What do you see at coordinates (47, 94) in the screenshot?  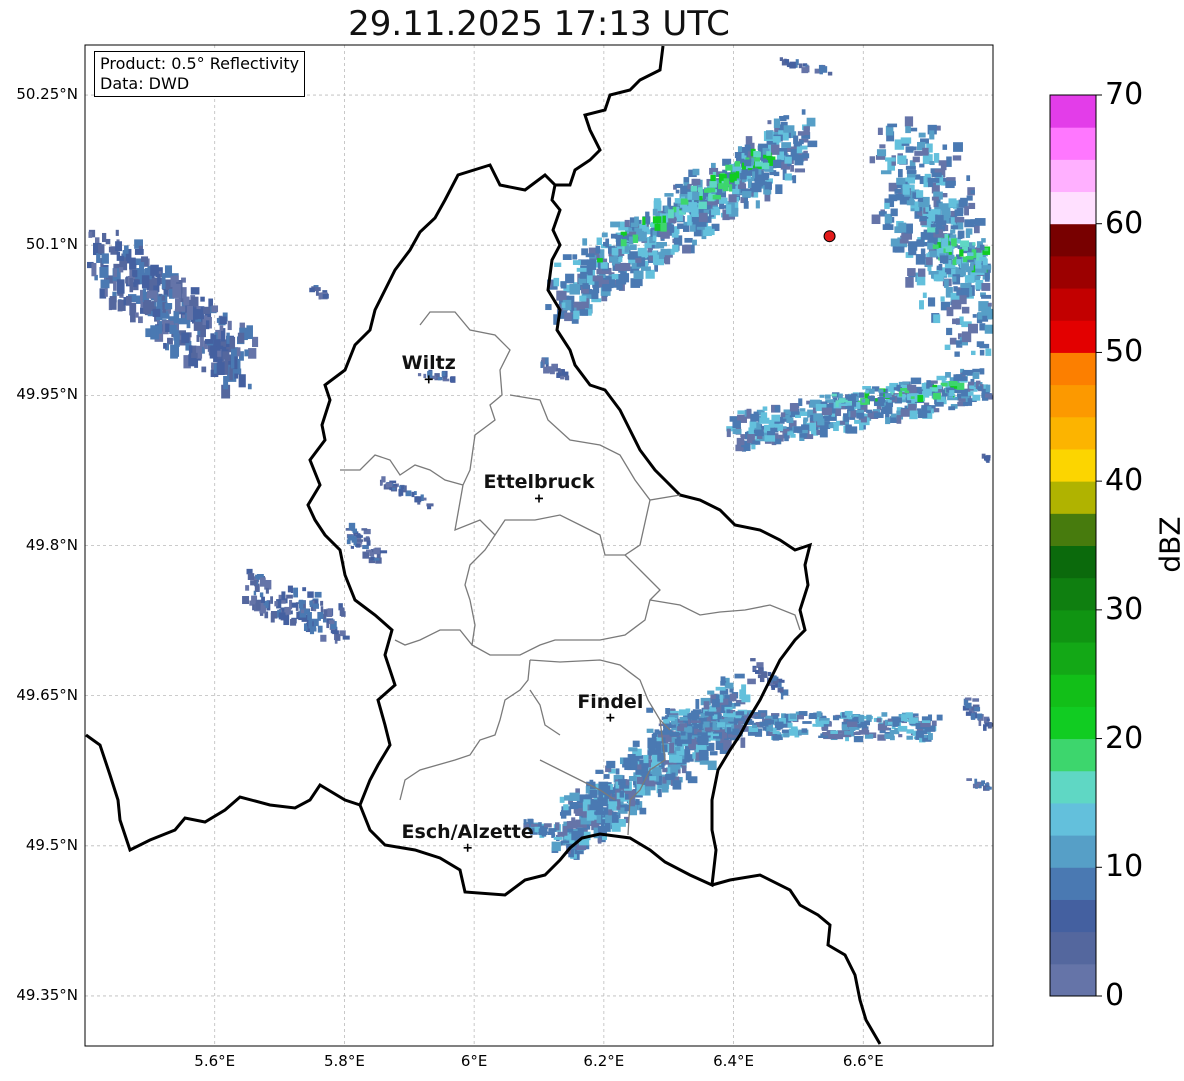 I see `latitude-tick-label: 50.25°N` at bounding box center [47, 94].